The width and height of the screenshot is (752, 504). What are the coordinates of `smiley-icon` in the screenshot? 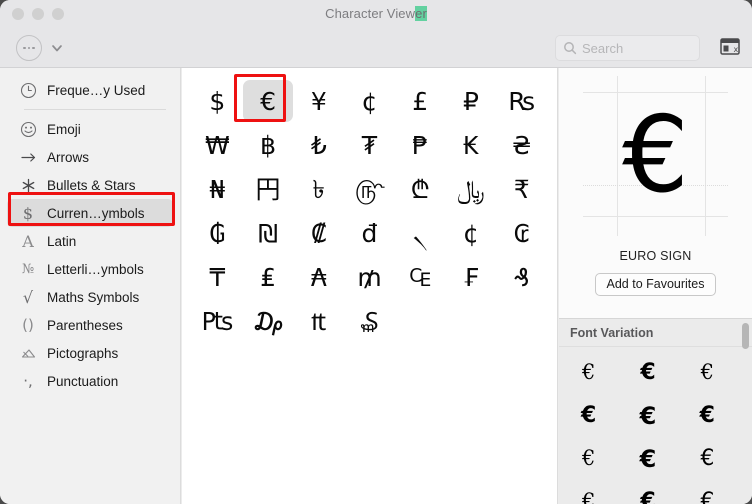 It's located at (28, 129).